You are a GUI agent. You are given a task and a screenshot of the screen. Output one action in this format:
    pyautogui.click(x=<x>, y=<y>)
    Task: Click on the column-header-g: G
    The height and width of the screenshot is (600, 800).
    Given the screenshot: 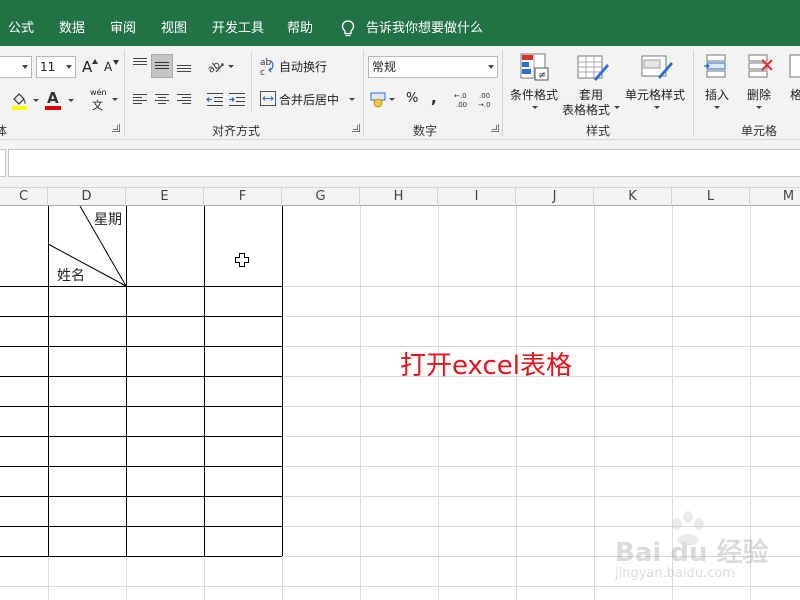 What is the action you would take?
    pyautogui.click(x=321, y=197)
    